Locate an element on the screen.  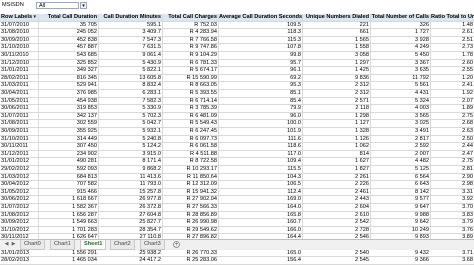
table-cell: 3.83 is located at coordinates (452, 216).